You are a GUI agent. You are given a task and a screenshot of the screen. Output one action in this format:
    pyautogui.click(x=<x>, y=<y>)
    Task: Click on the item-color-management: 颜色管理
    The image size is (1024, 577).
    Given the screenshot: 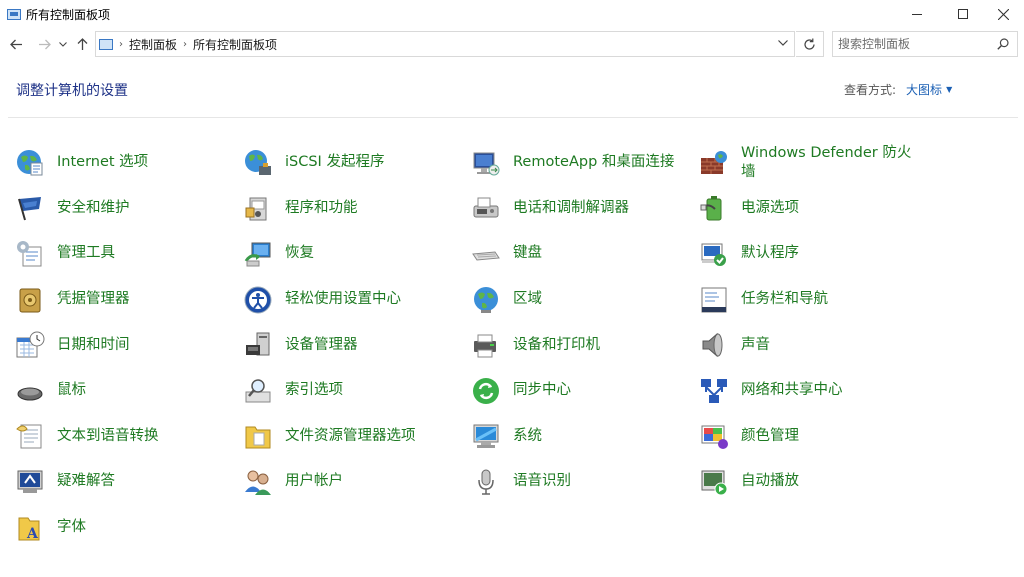 What is the action you would take?
    pyautogui.click(x=812, y=437)
    